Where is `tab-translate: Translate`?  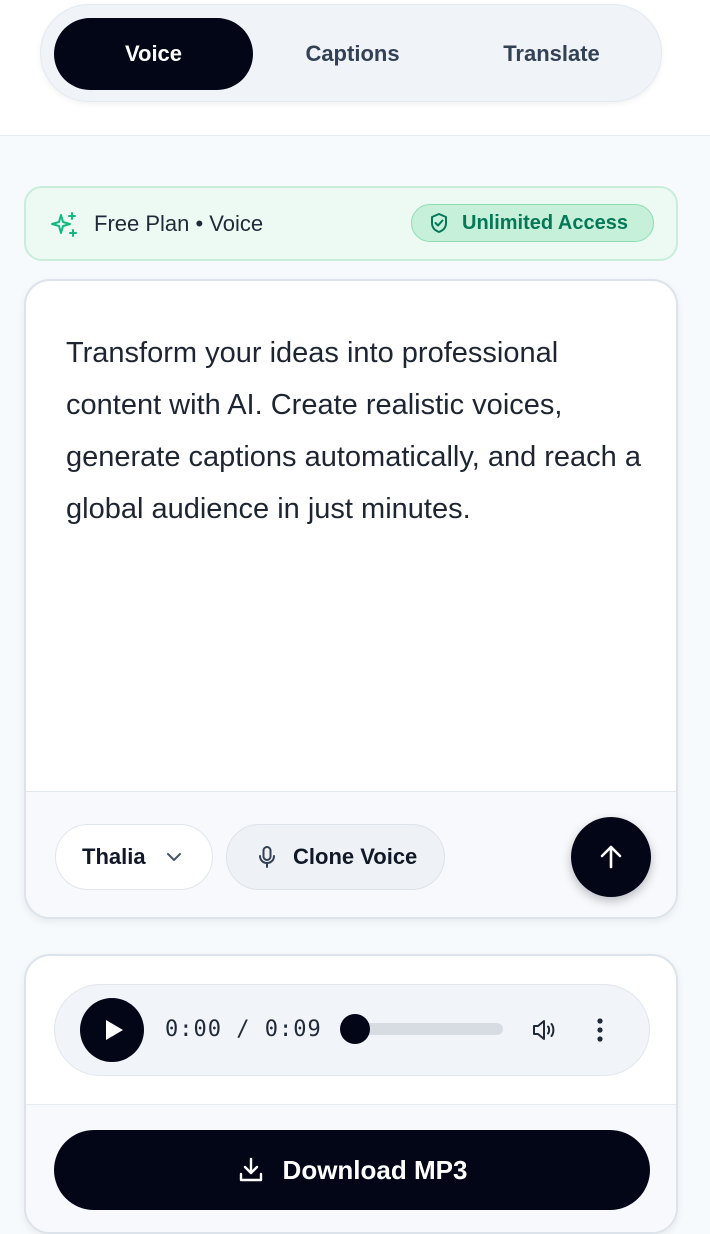
tab-translate: Translate is located at coordinates (551, 54).